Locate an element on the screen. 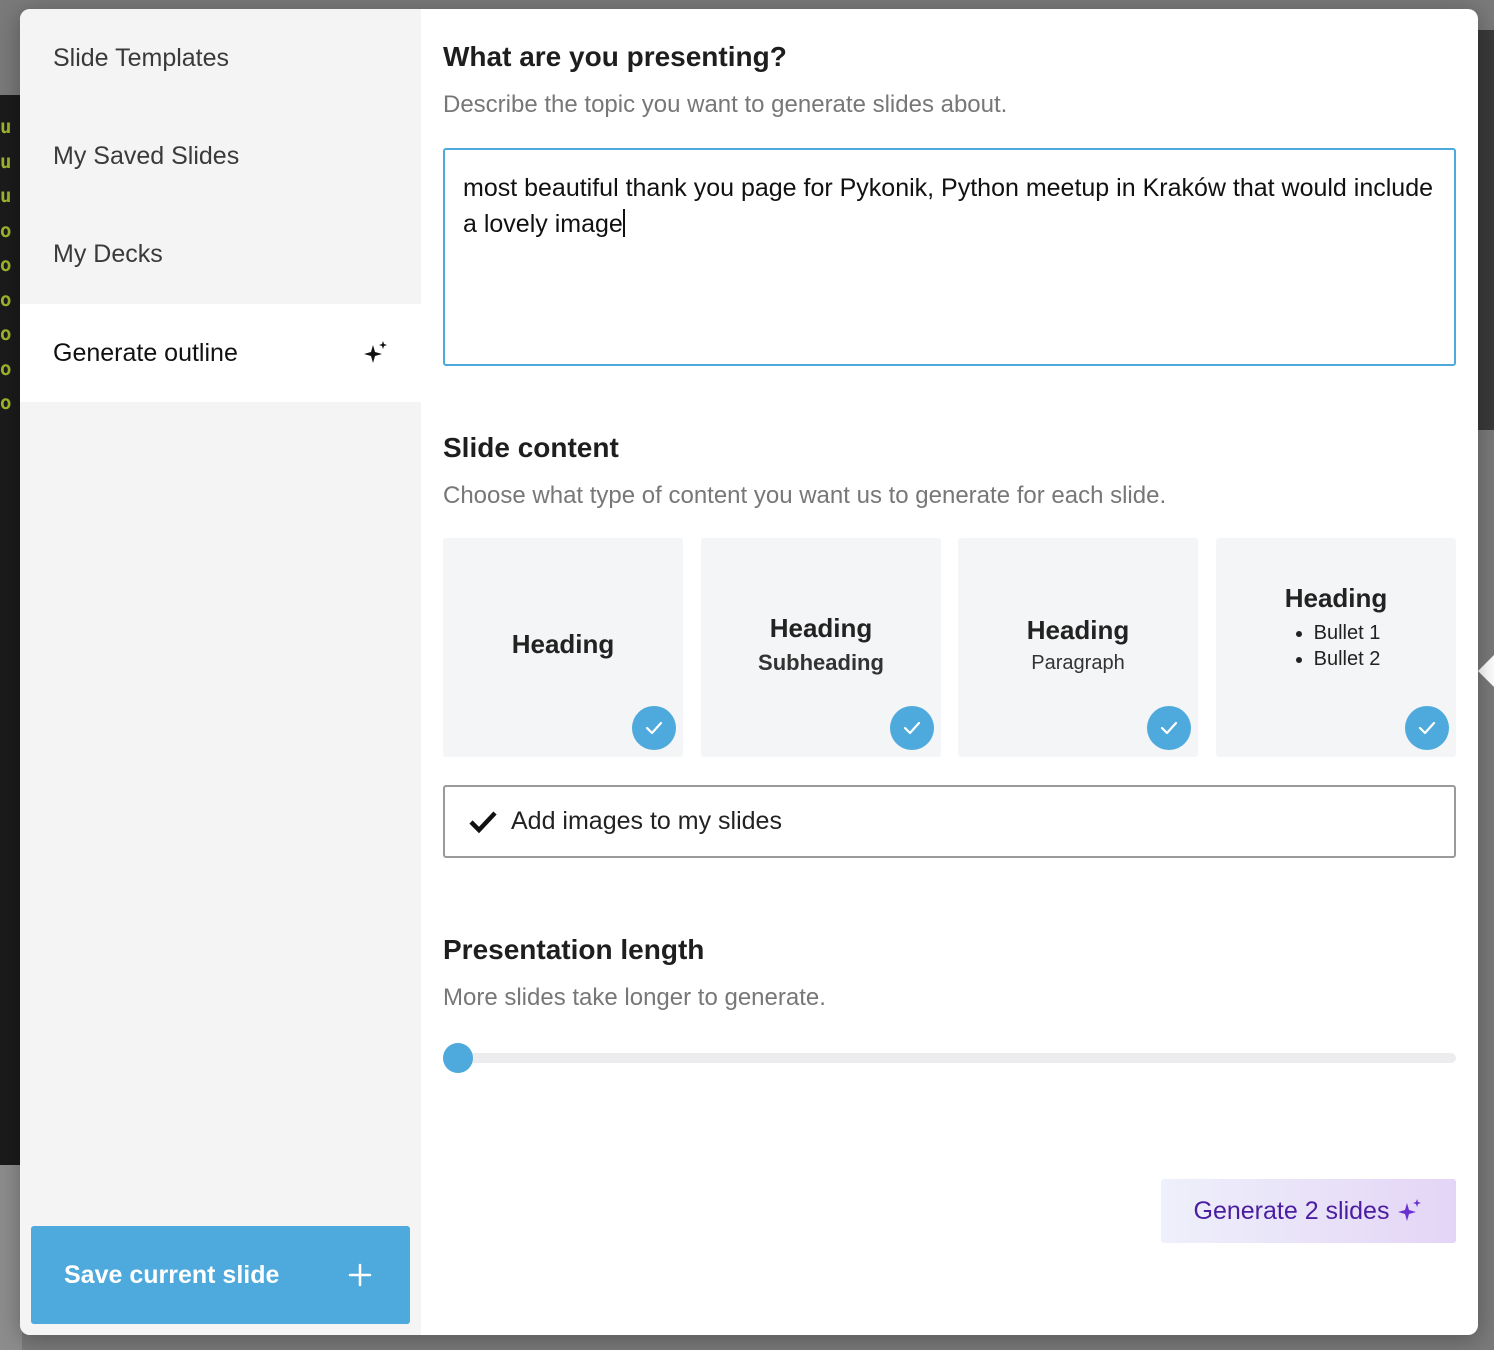 The image size is (1494, 1350). card-paragraph-text: Paragraph is located at coordinates (1078, 662).